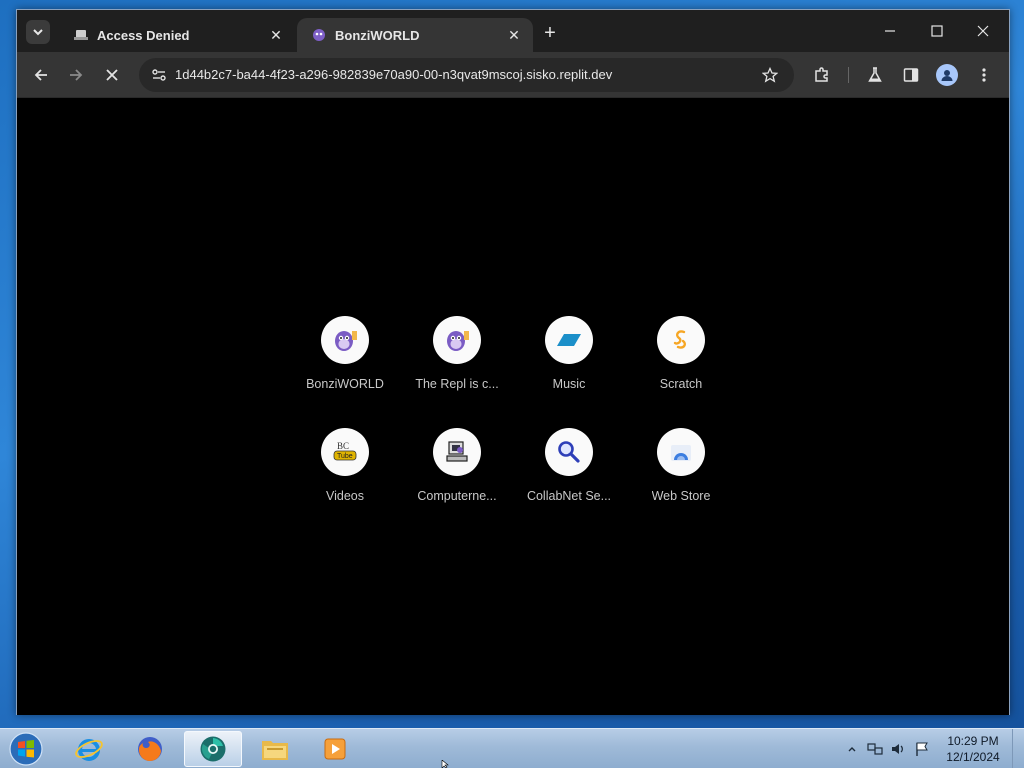 The width and height of the screenshot is (1024, 768). I want to click on profile-avatar, so click(947, 75).